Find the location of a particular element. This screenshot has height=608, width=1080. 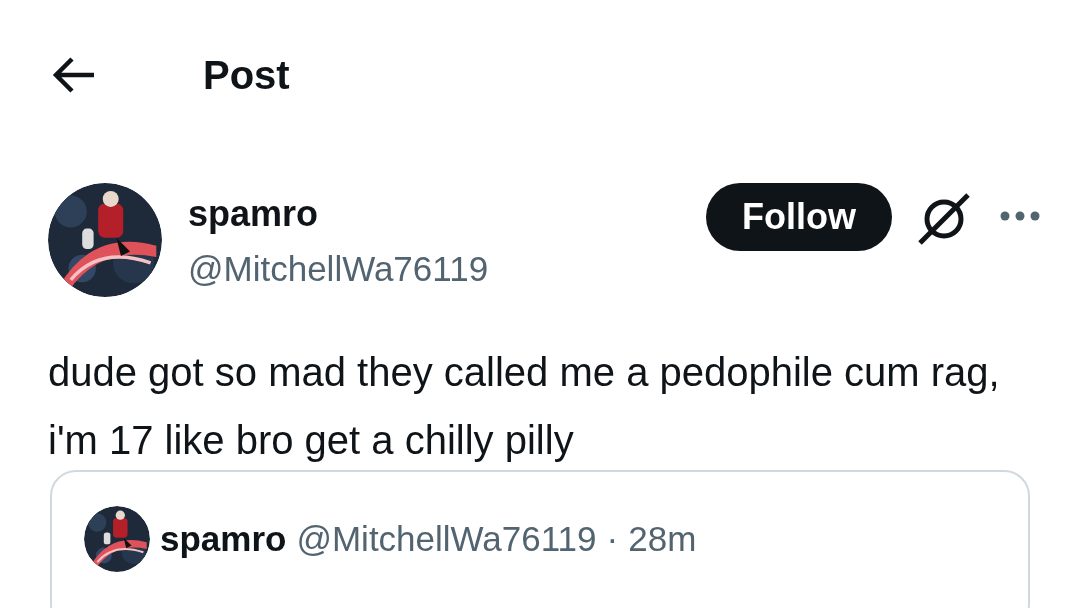

page-title: Post is located at coordinates (246, 75).